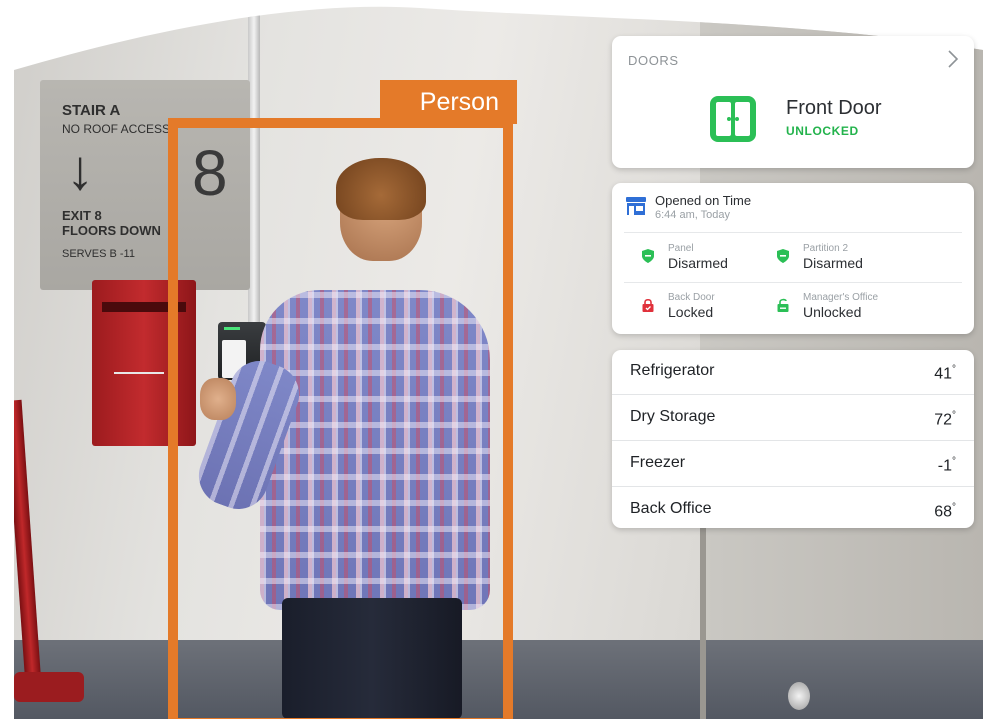  I want to click on unlock-icon, so click(783, 305).